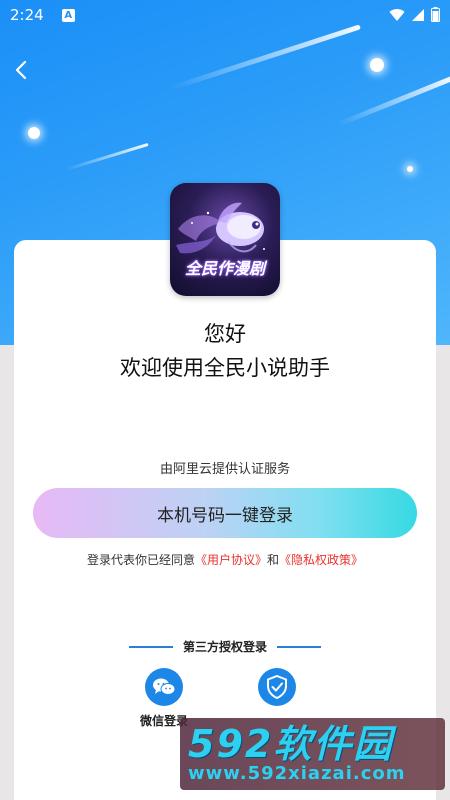 Image resolution: width=450 pixels, height=800 pixels. Describe the element at coordinates (397, 14) in the screenshot. I see `wifi-icon` at that location.